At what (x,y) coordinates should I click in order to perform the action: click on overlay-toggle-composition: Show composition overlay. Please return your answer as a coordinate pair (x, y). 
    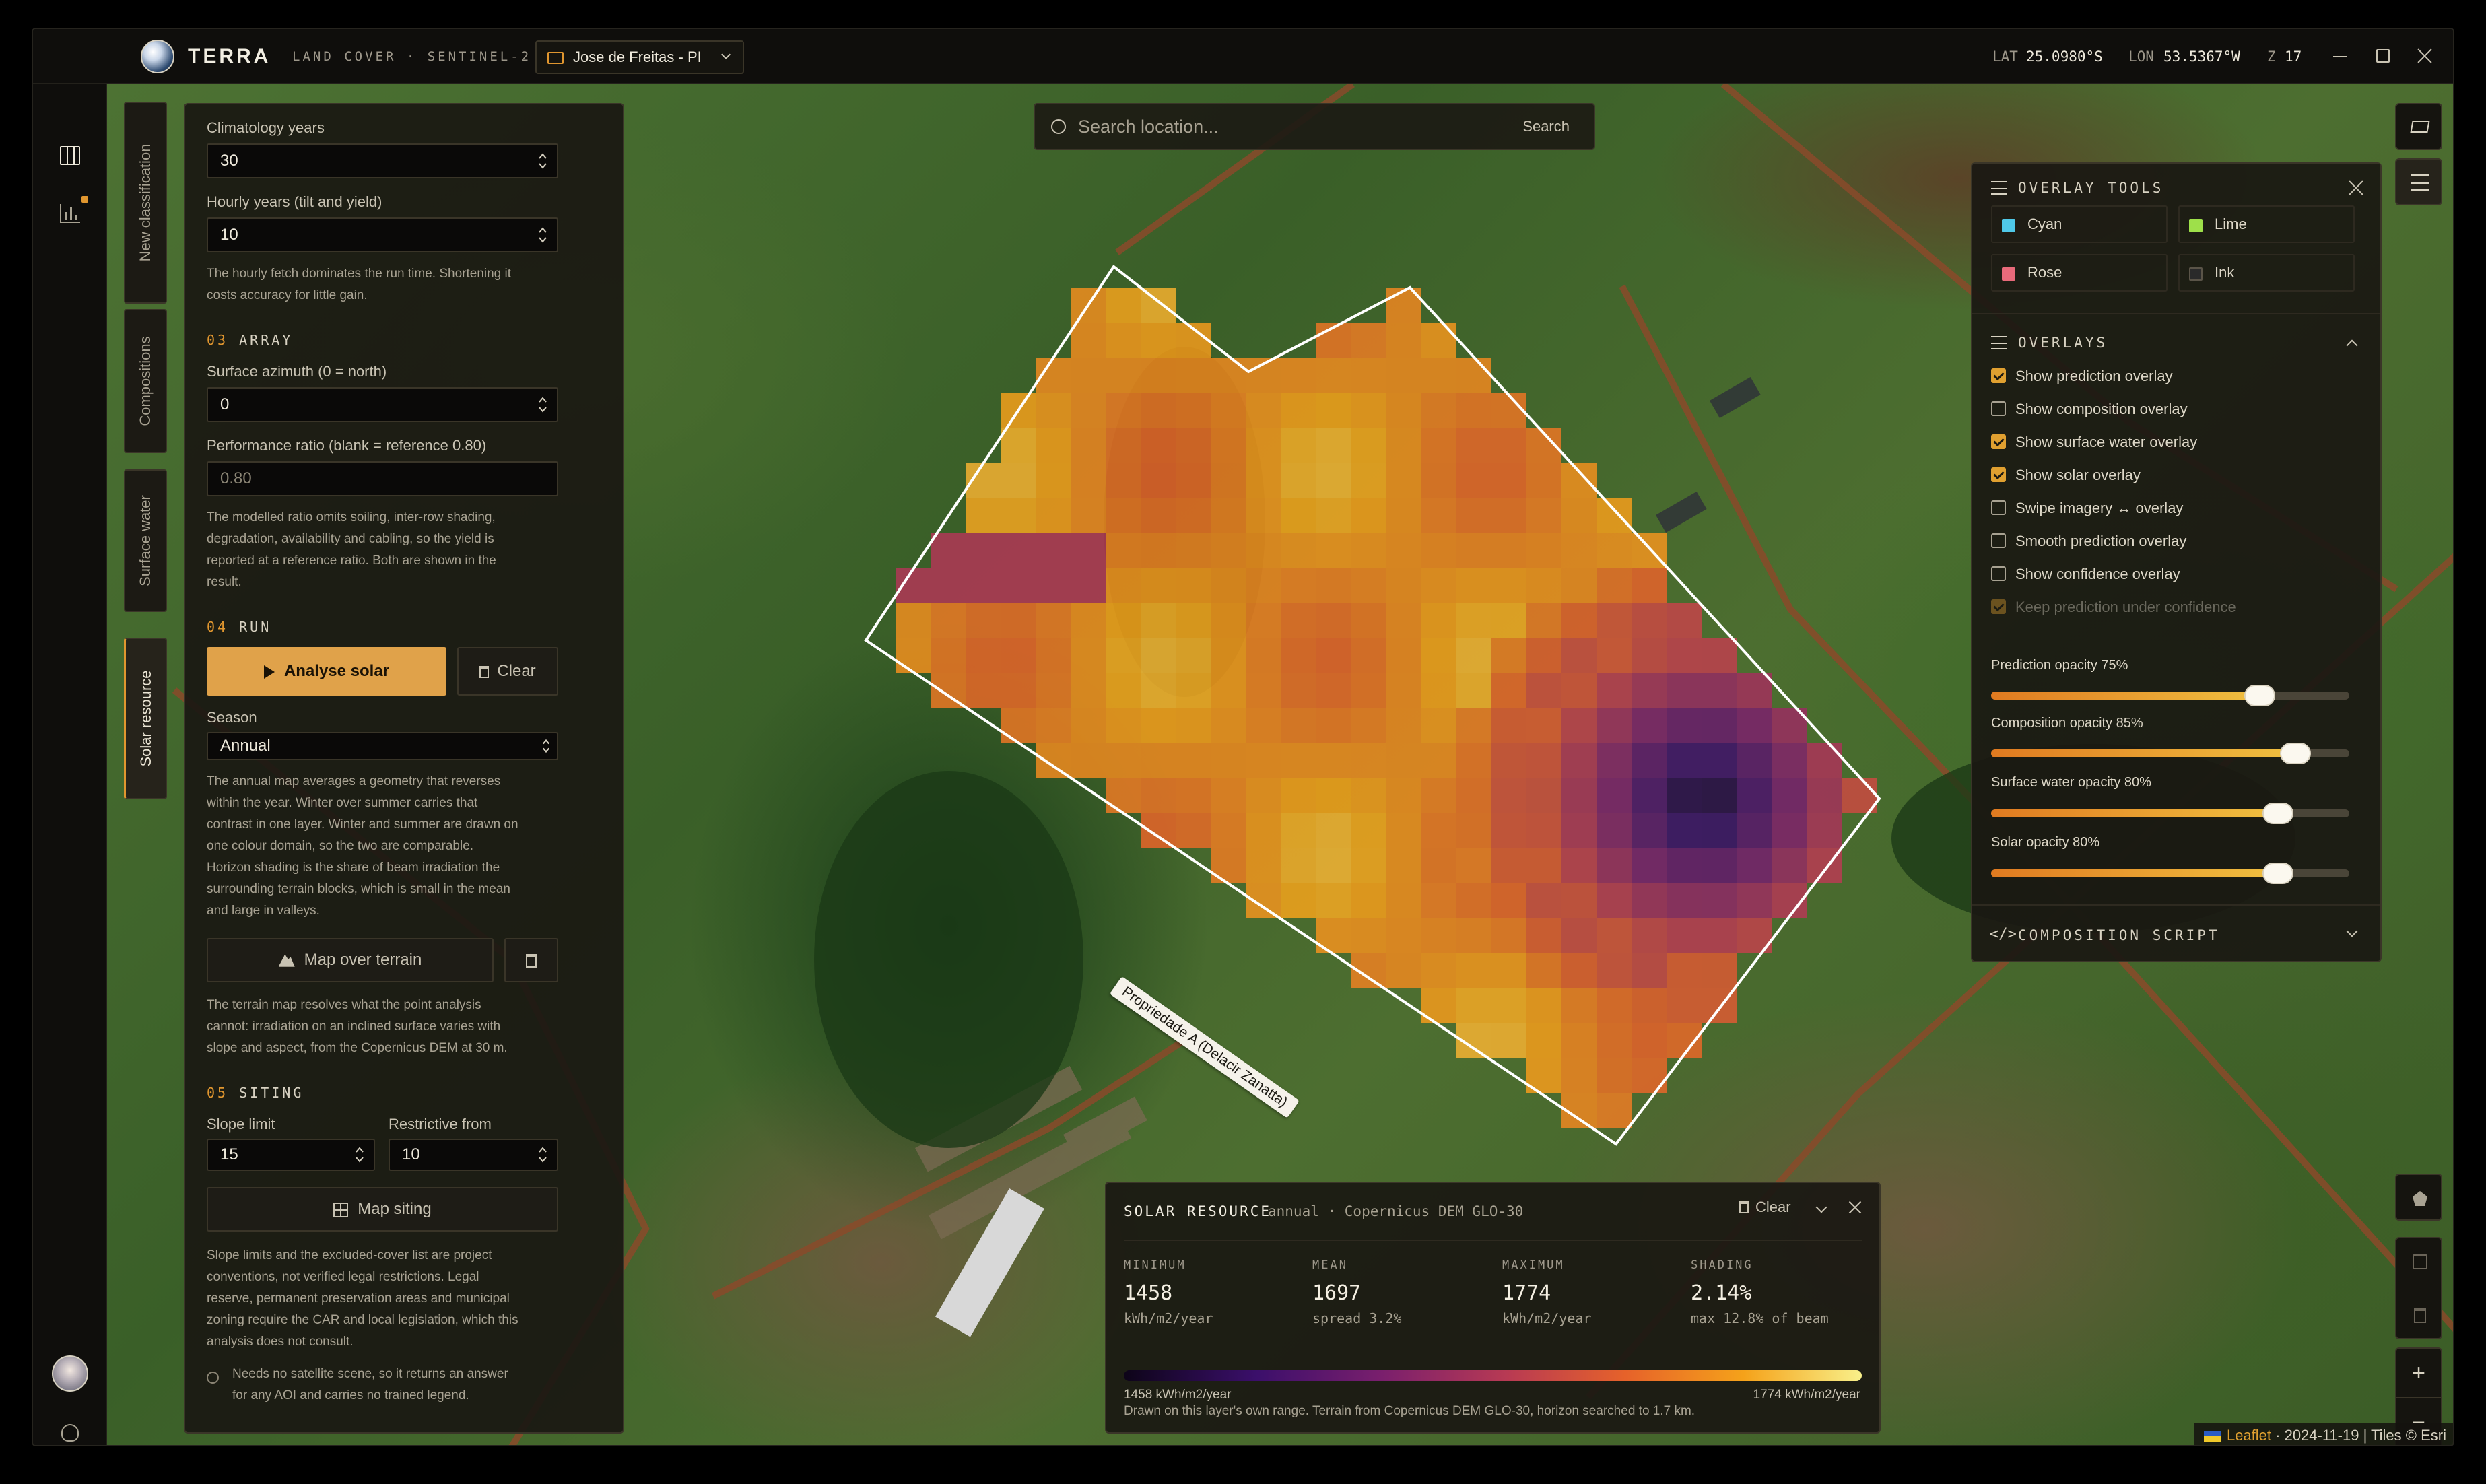
    Looking at the image, I should click on (2176, 416).